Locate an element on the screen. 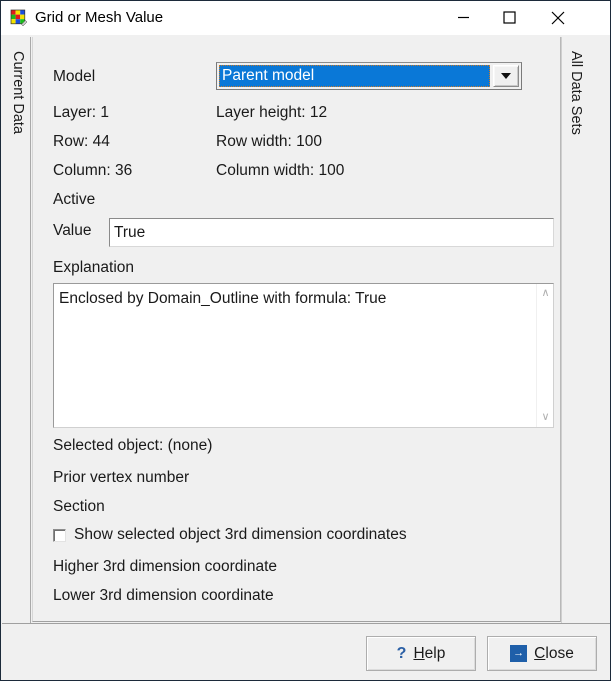 The image size is (611, 681). lower-3d-label: Lower 3rd dimension coordinate is located at coordinates (163, 595).